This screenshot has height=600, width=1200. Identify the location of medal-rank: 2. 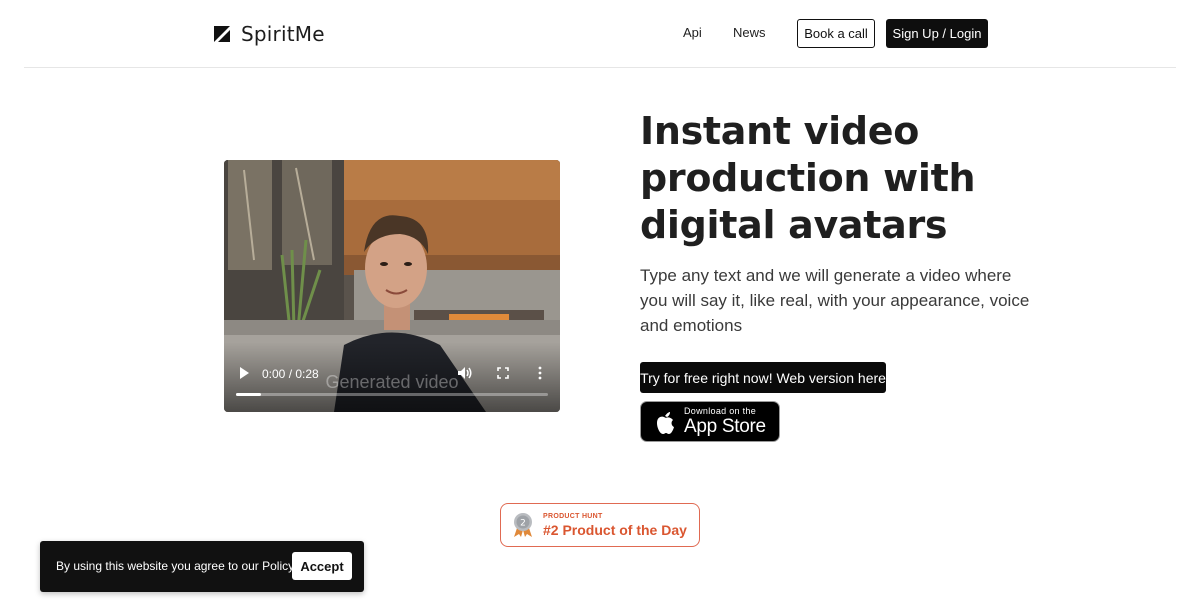
(523, 524).